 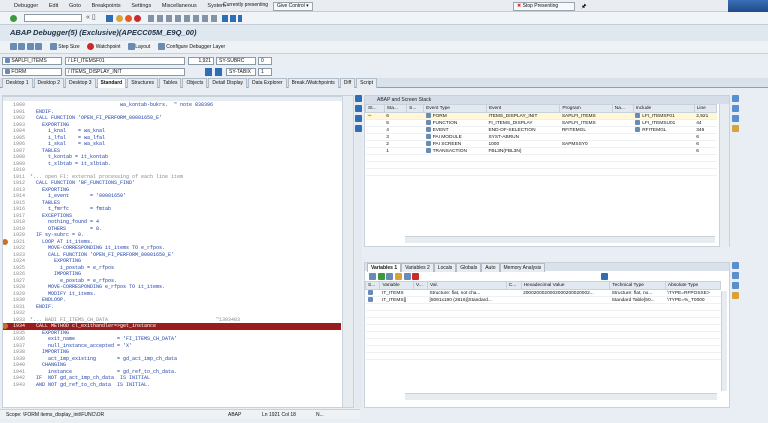 What do you see at coordinates (358, 128) in the screenshot?
I see `close-tool-icon` at bounding box center [358, 128].